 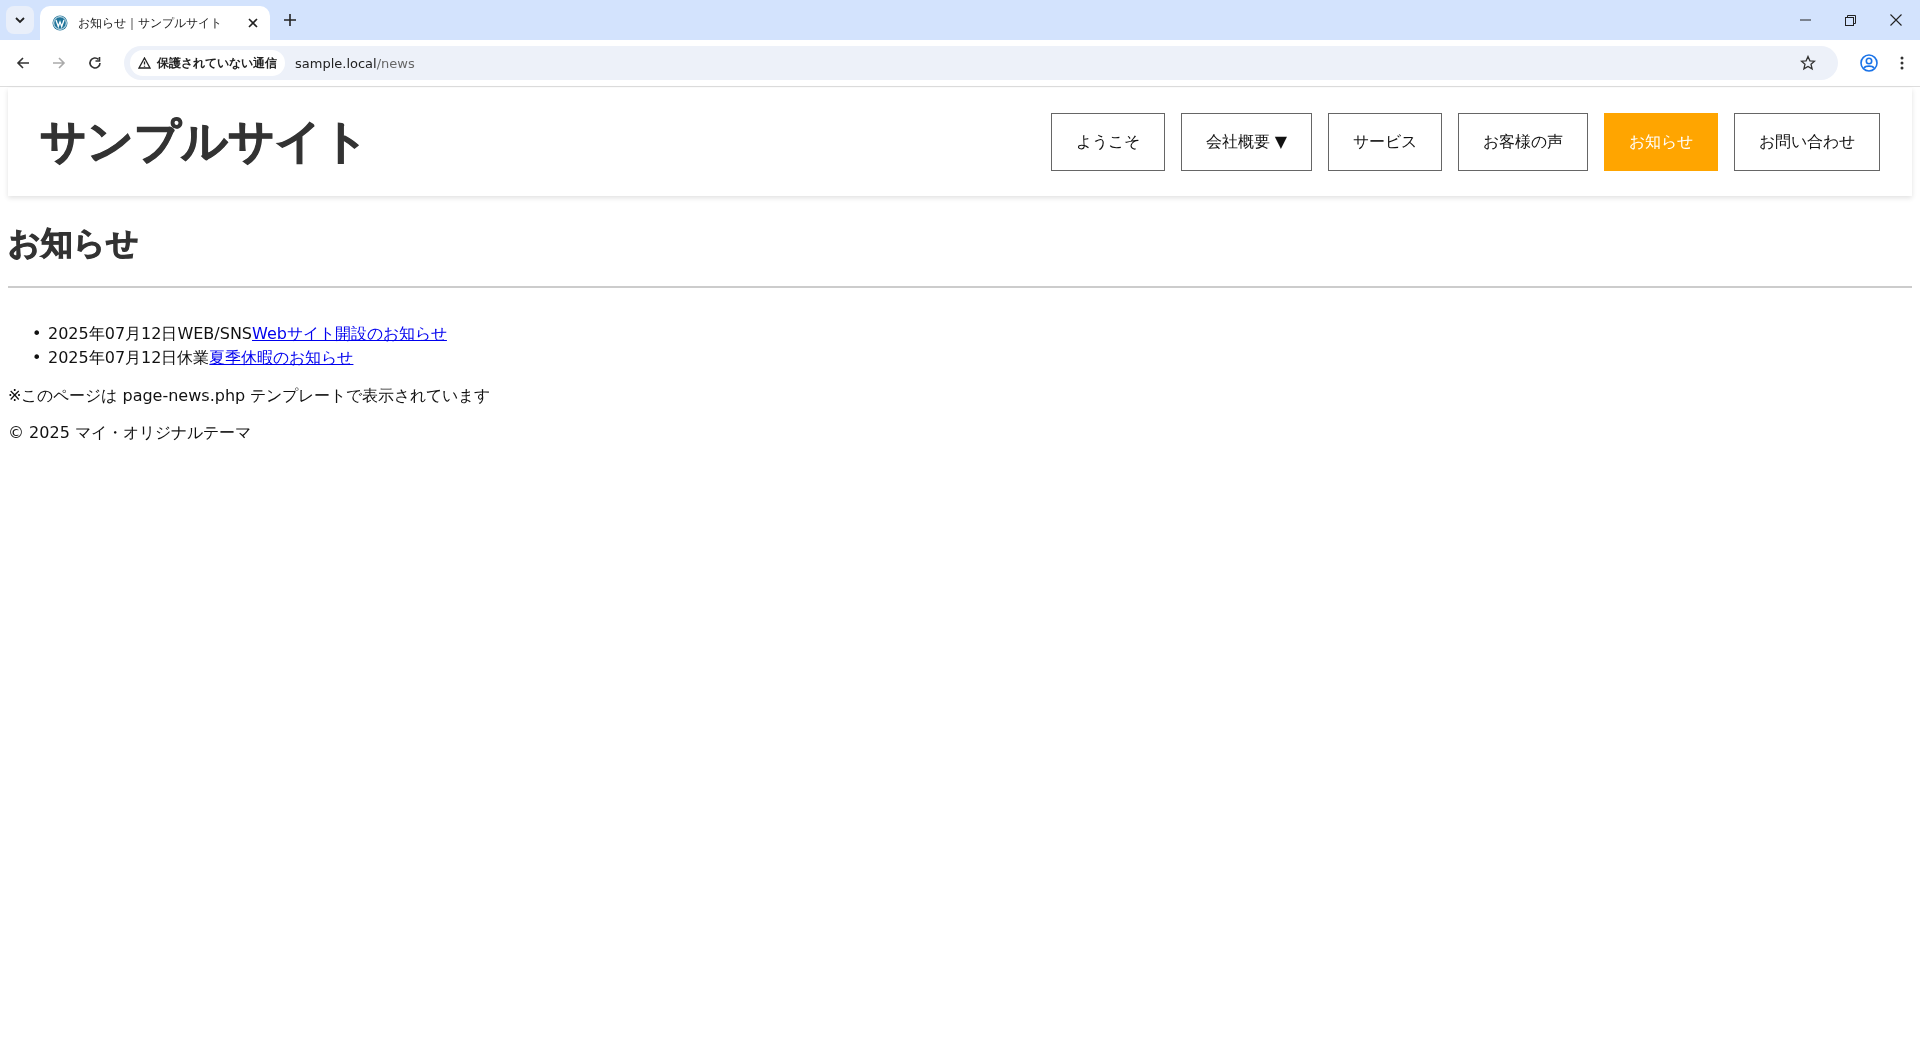 I want to click on chevron-down-icon, so click(x=20, y=20).